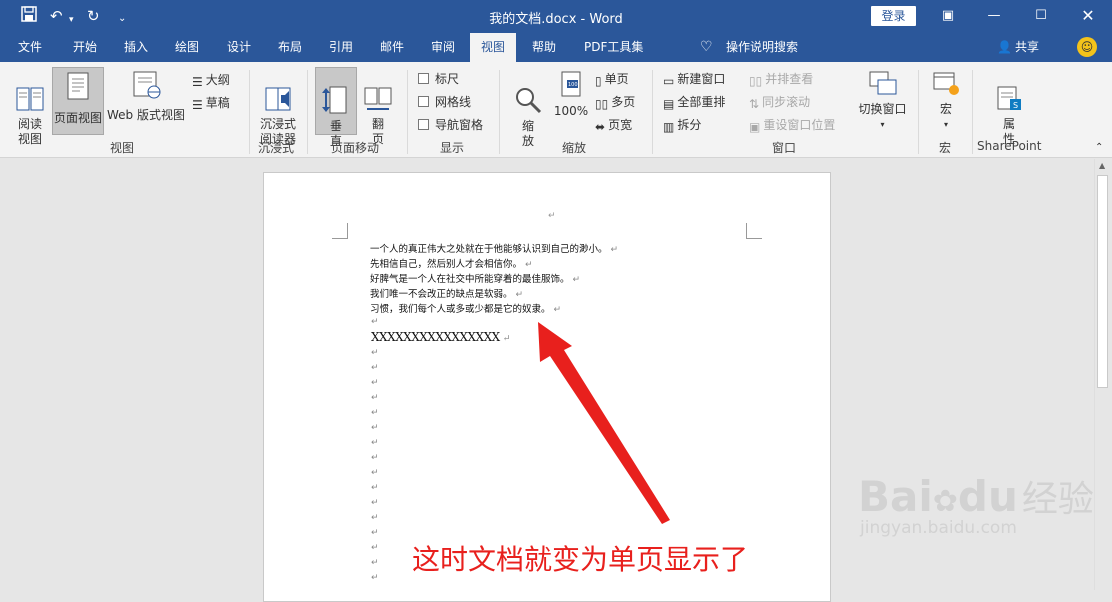 This screenshot has width=1112, height=602. What do you see at coordinates (78, 86) in the screenshot?
I see `page-icon` at bounding box center [78, 86].